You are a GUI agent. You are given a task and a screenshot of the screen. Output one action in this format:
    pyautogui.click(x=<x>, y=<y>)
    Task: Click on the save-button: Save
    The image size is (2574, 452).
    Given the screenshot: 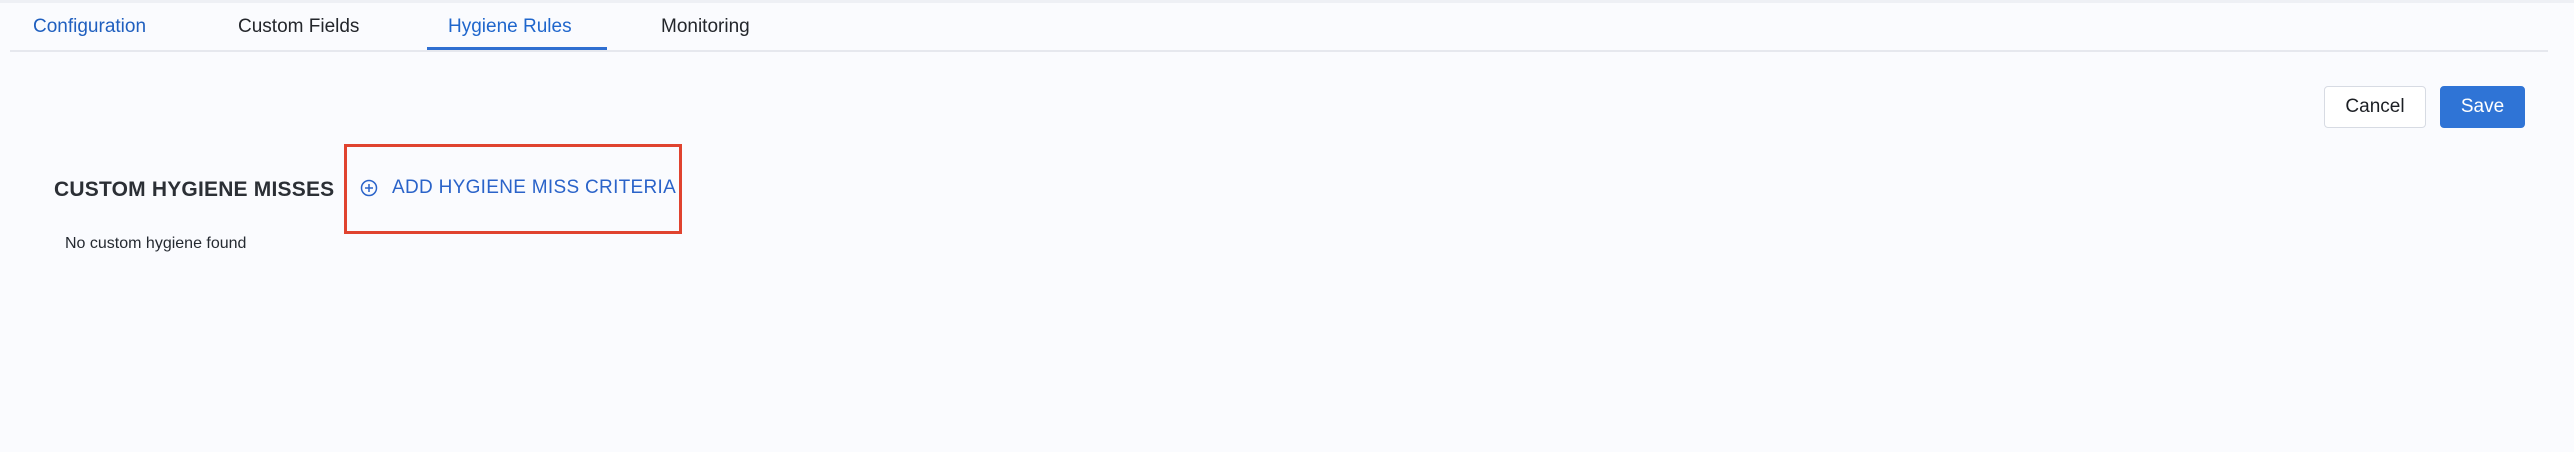 What is the action you would take?
    pyautogui.click(x=2482, y=107)
    